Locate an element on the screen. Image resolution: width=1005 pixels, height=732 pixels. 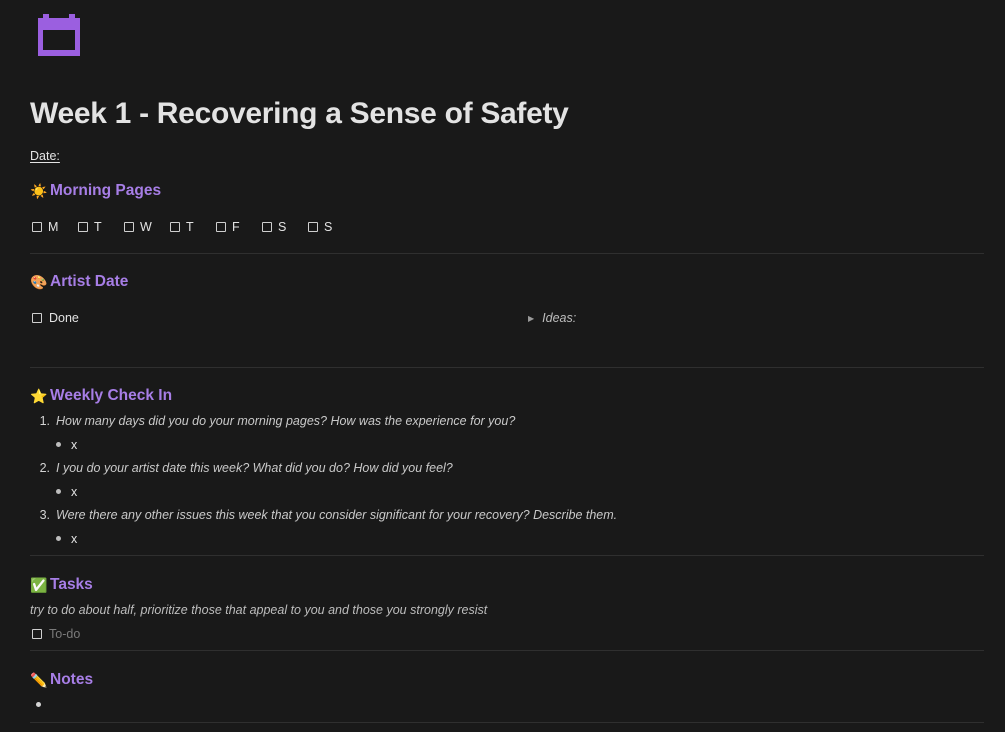
morning-pages-days: M T W T F S S is located at coordinates (193, 227).